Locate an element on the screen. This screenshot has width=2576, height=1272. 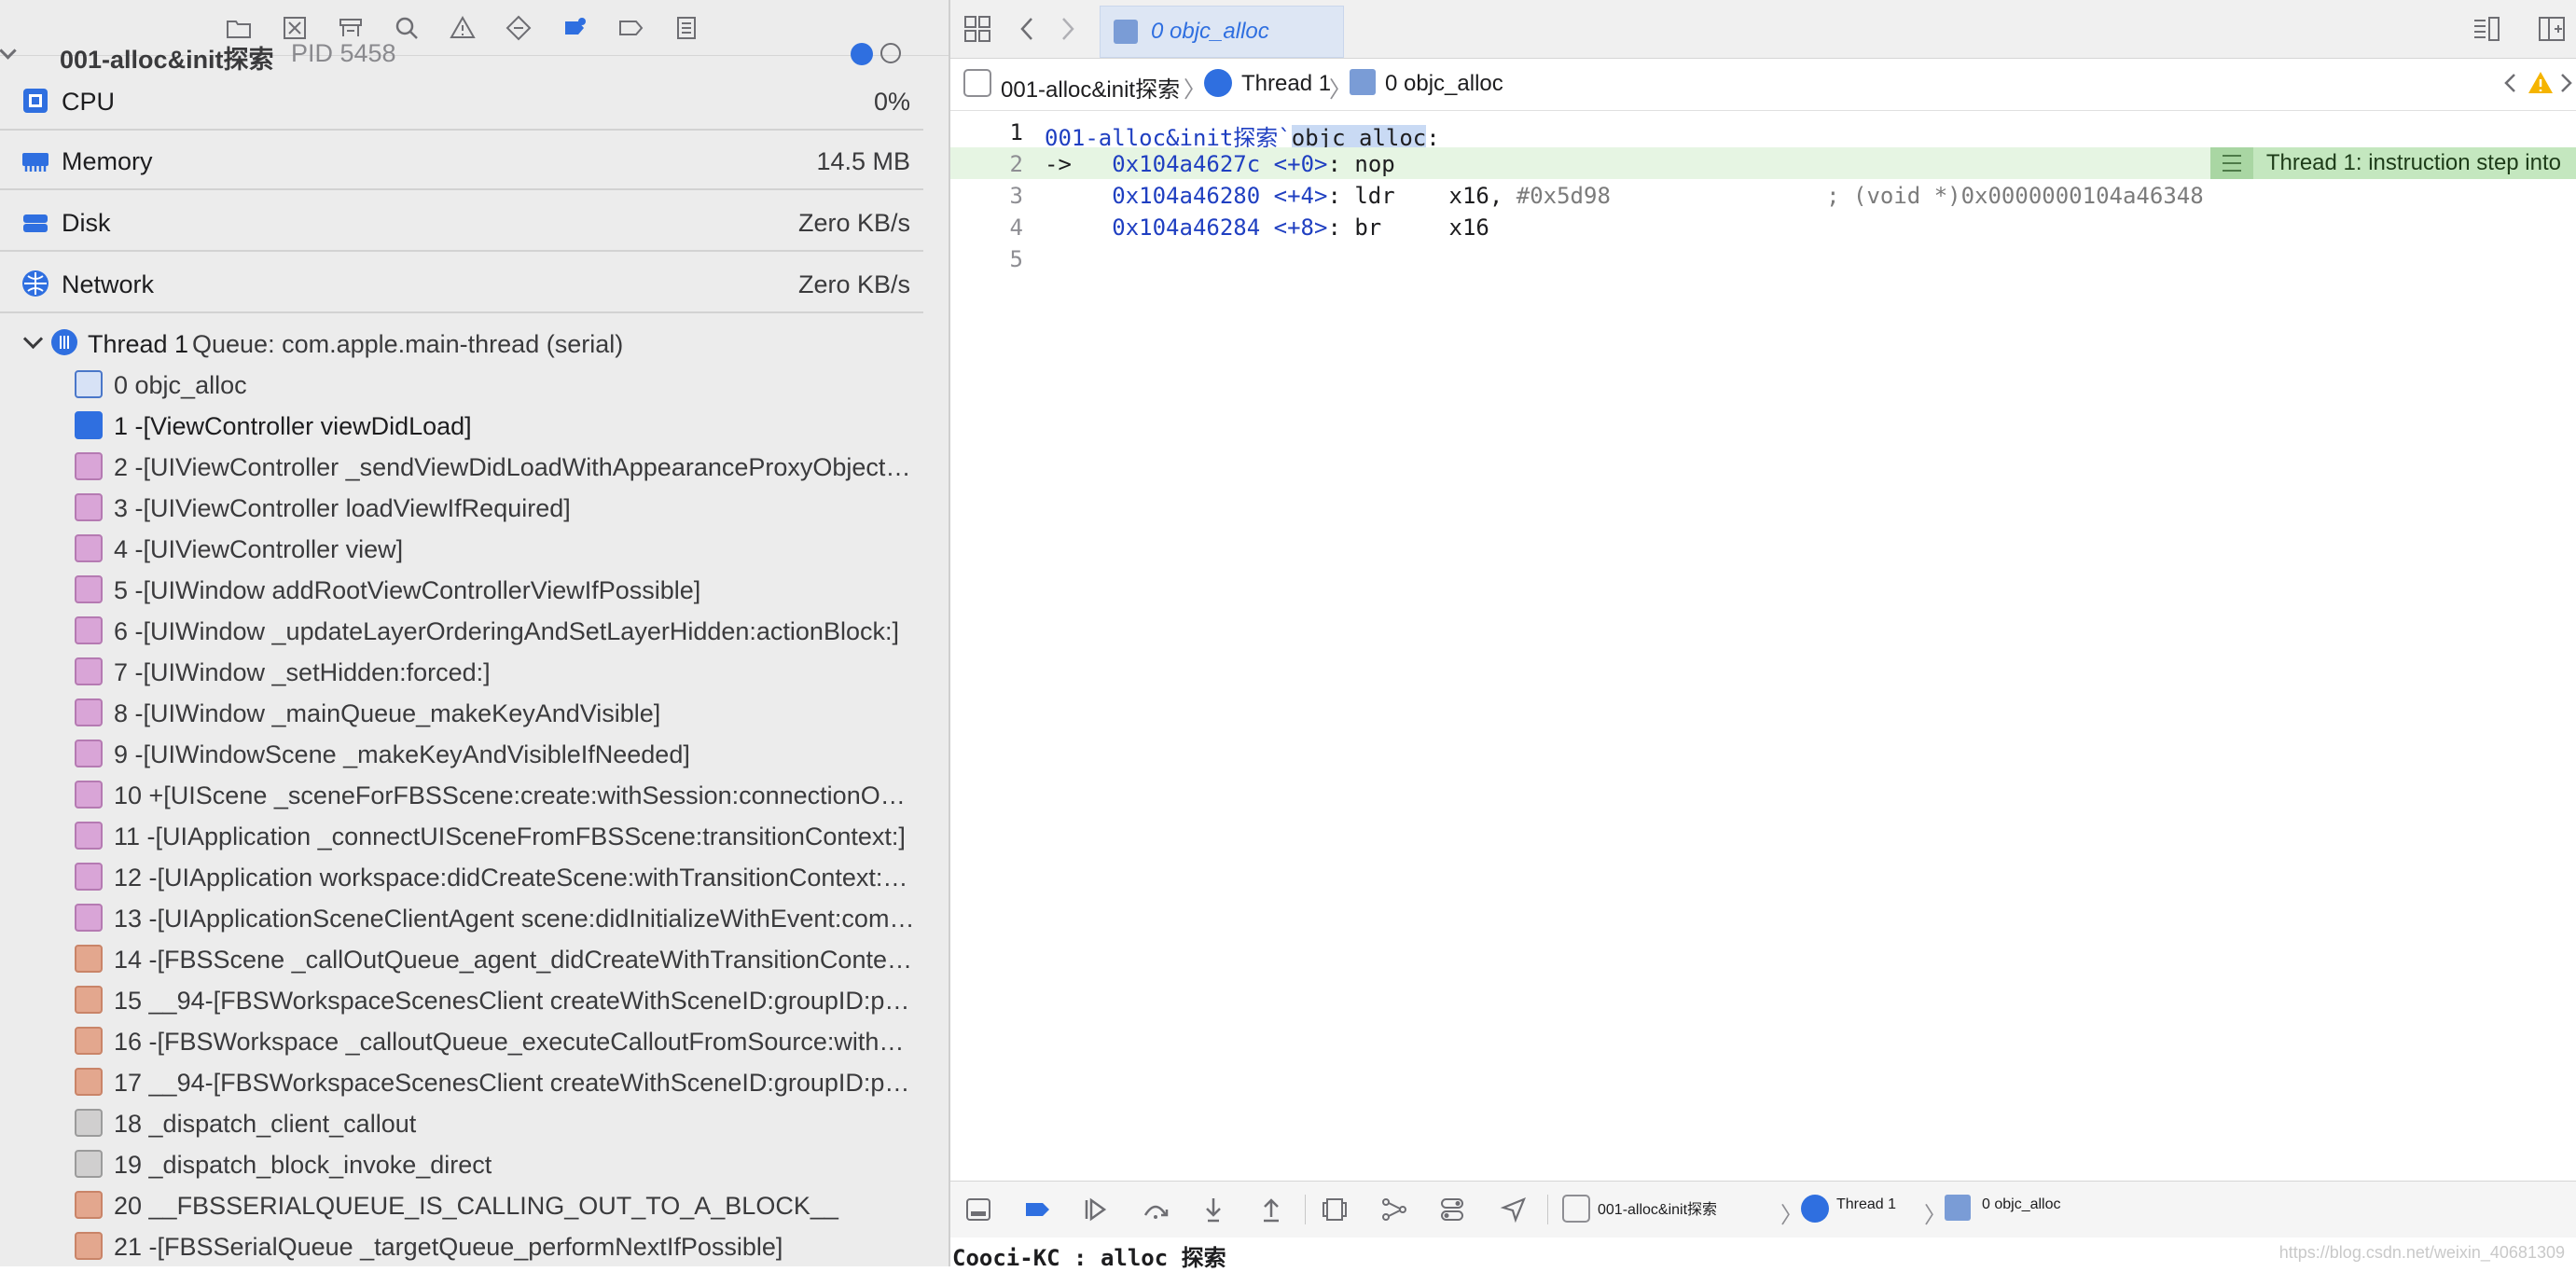
gauge-disk: Disk Zero KB/s is located at coordinates (461, 222).